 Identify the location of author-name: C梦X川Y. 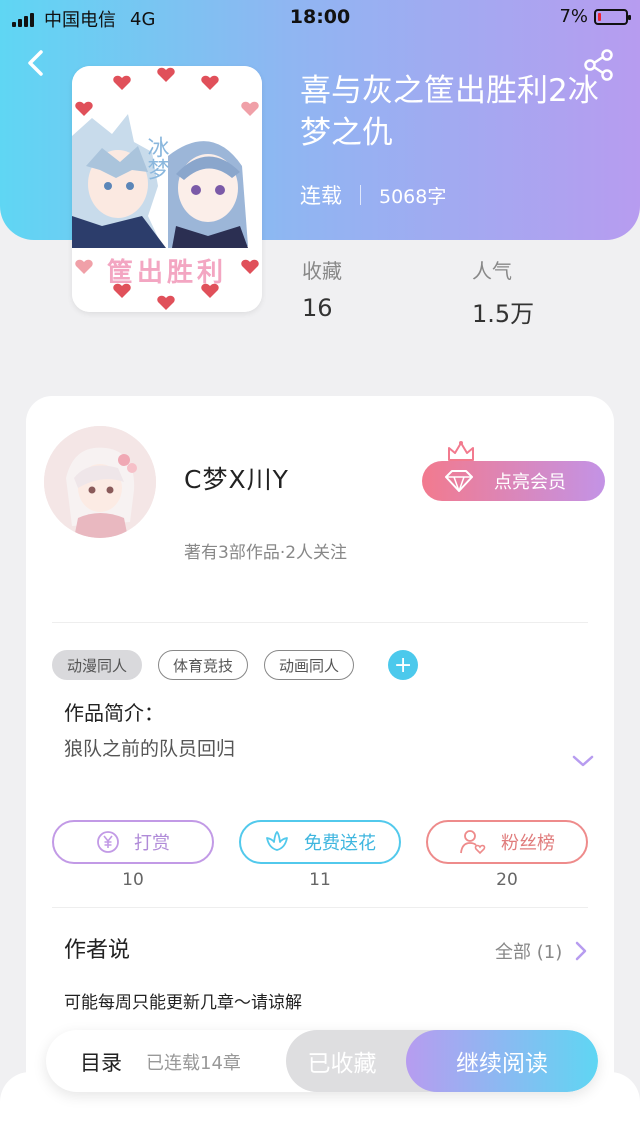
(236, 478).